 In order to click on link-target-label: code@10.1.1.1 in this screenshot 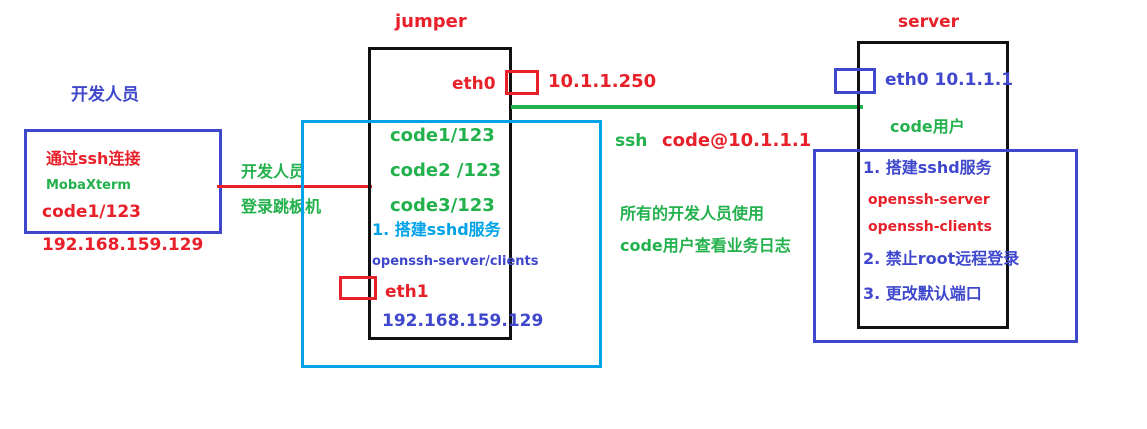, I will do `click(737, 140)`.